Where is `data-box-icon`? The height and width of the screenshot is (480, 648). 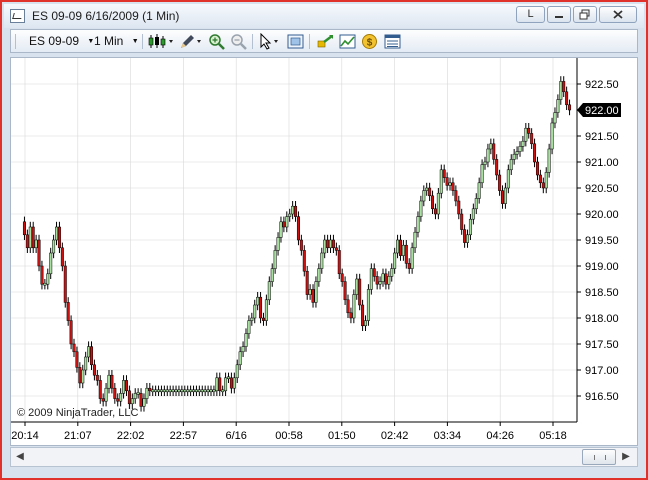 data-box-icon is located at coordinates (325, 41).